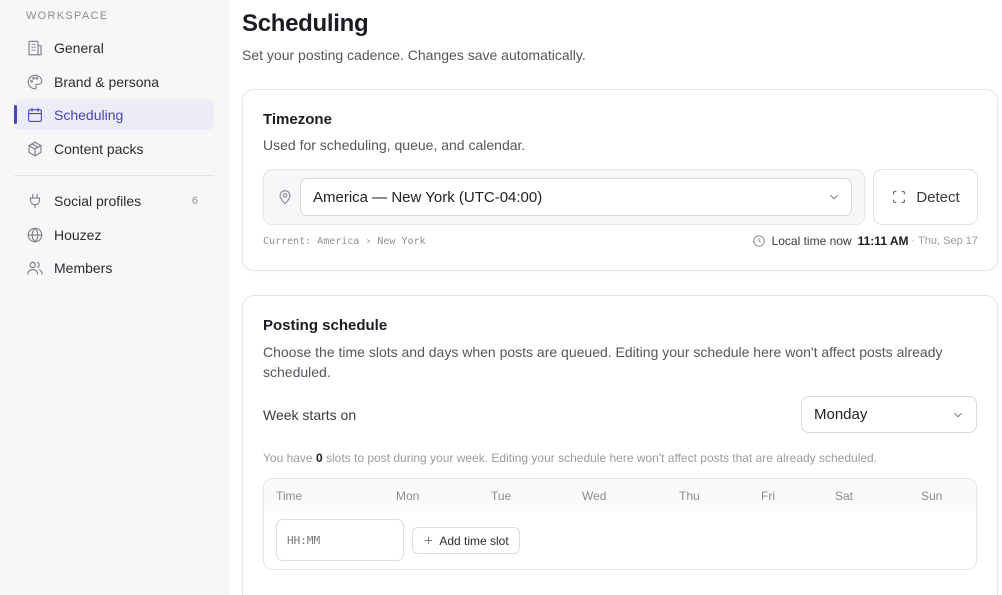 The image size is (1002, 595). Describe the element at coordinates (89, 114) in the screenshot. I see `sidebar-item-label: Scheduling` at that location.